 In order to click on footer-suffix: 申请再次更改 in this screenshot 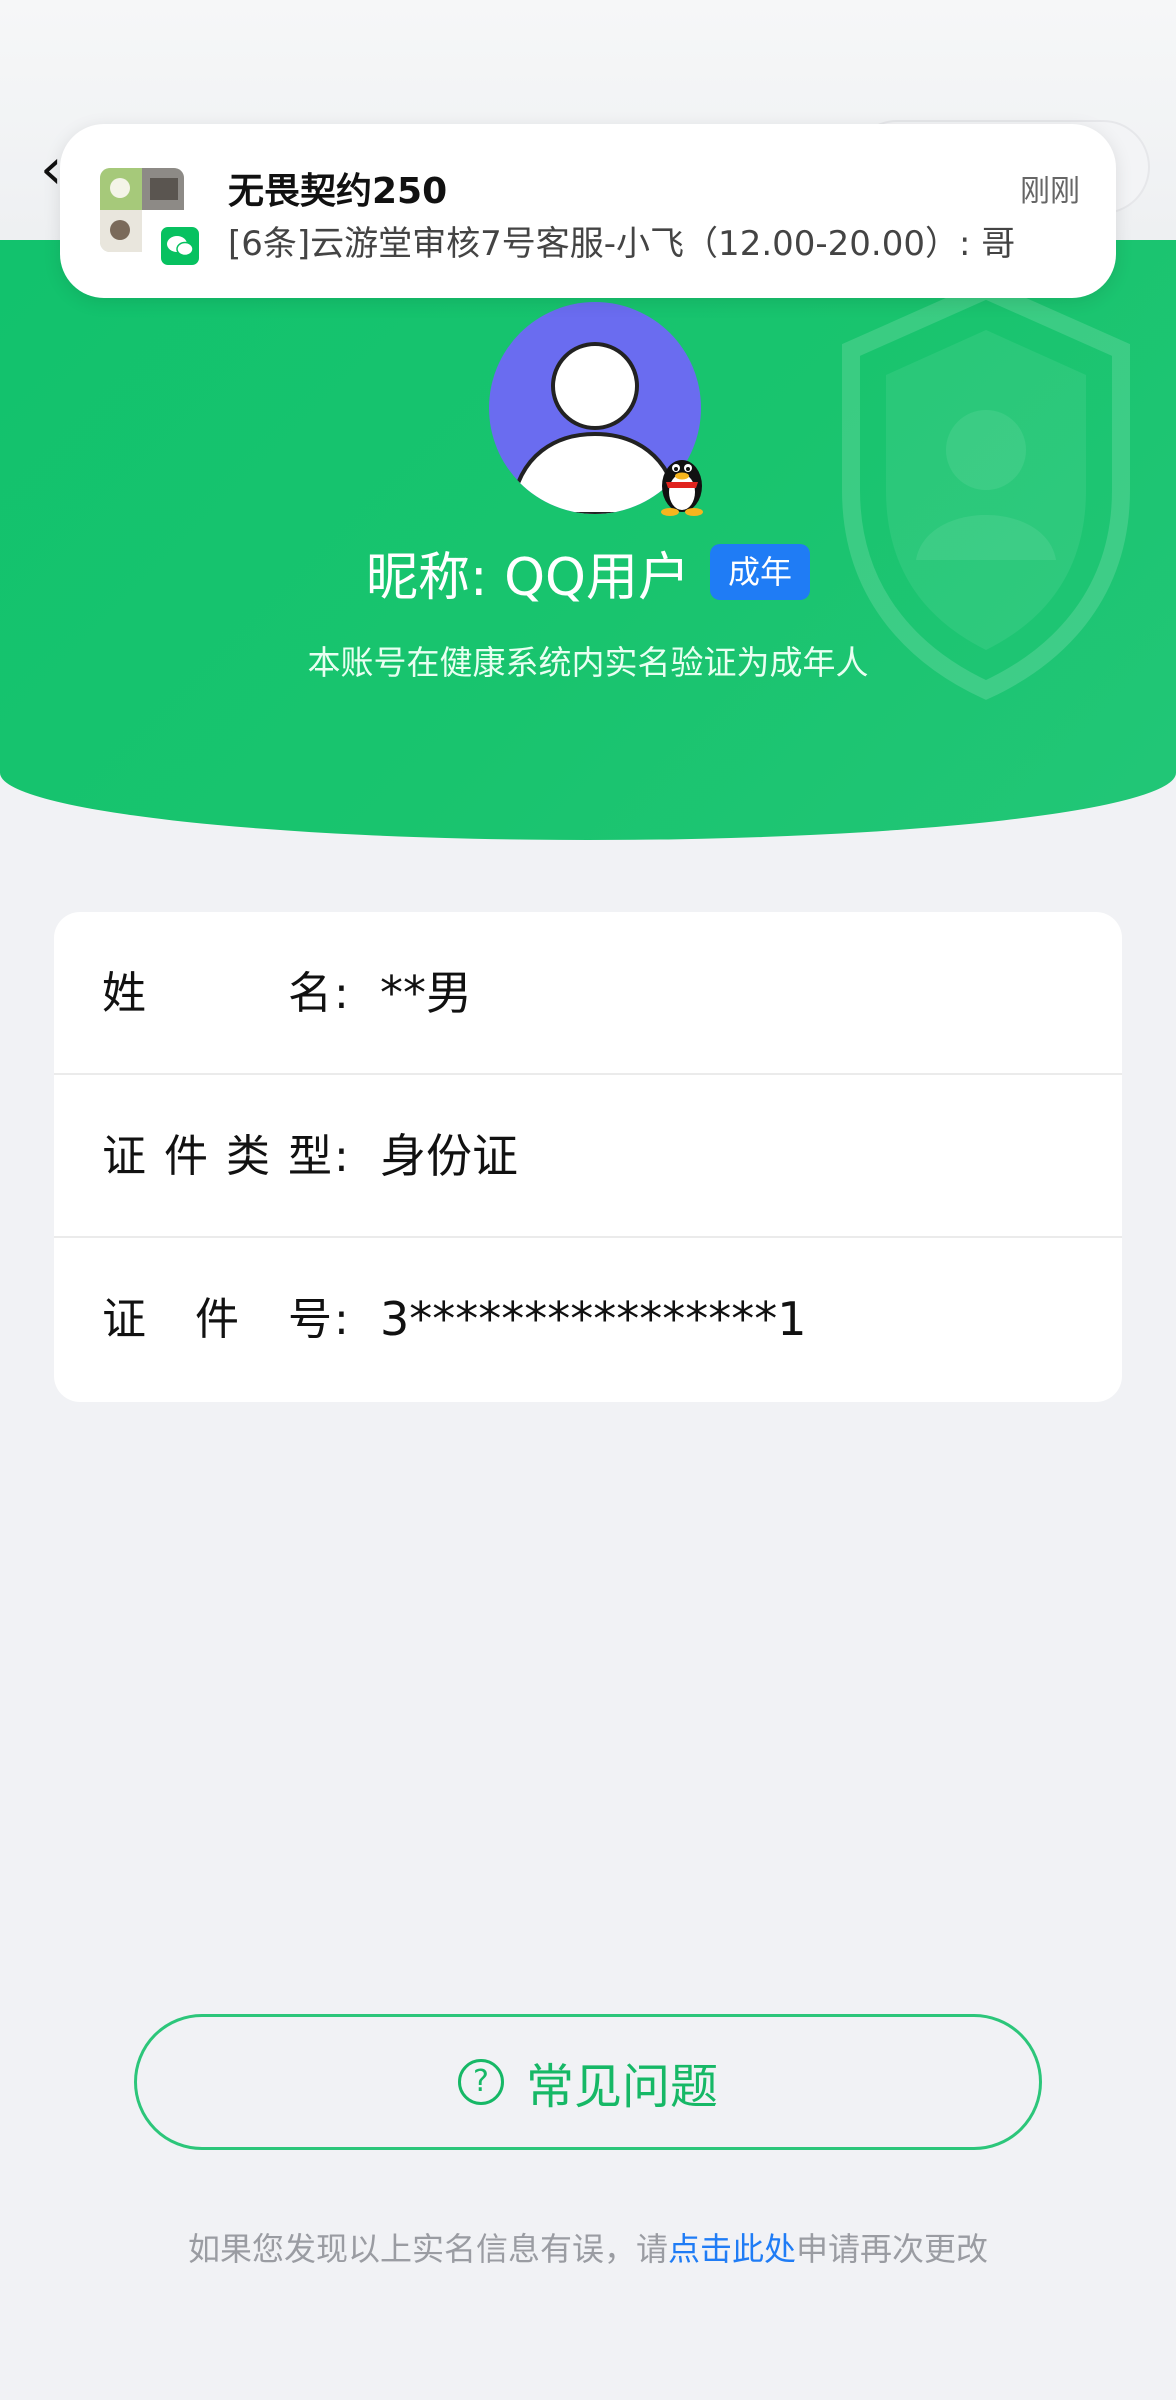, I will do `click(892, 2249)`.